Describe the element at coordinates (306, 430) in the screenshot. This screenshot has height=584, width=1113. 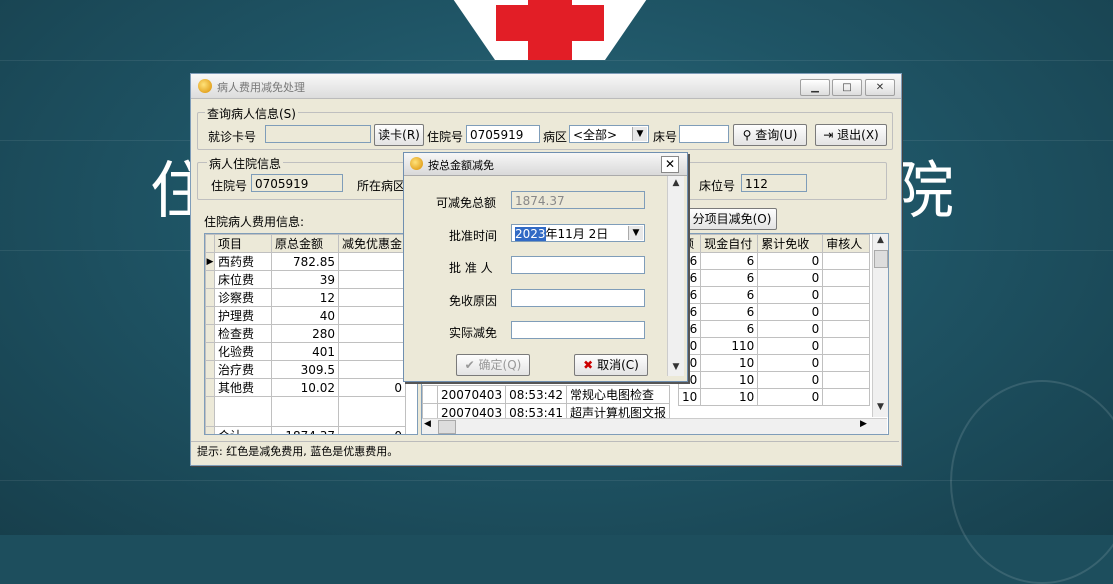
I see `total-row: 合计1874.370` at that location.